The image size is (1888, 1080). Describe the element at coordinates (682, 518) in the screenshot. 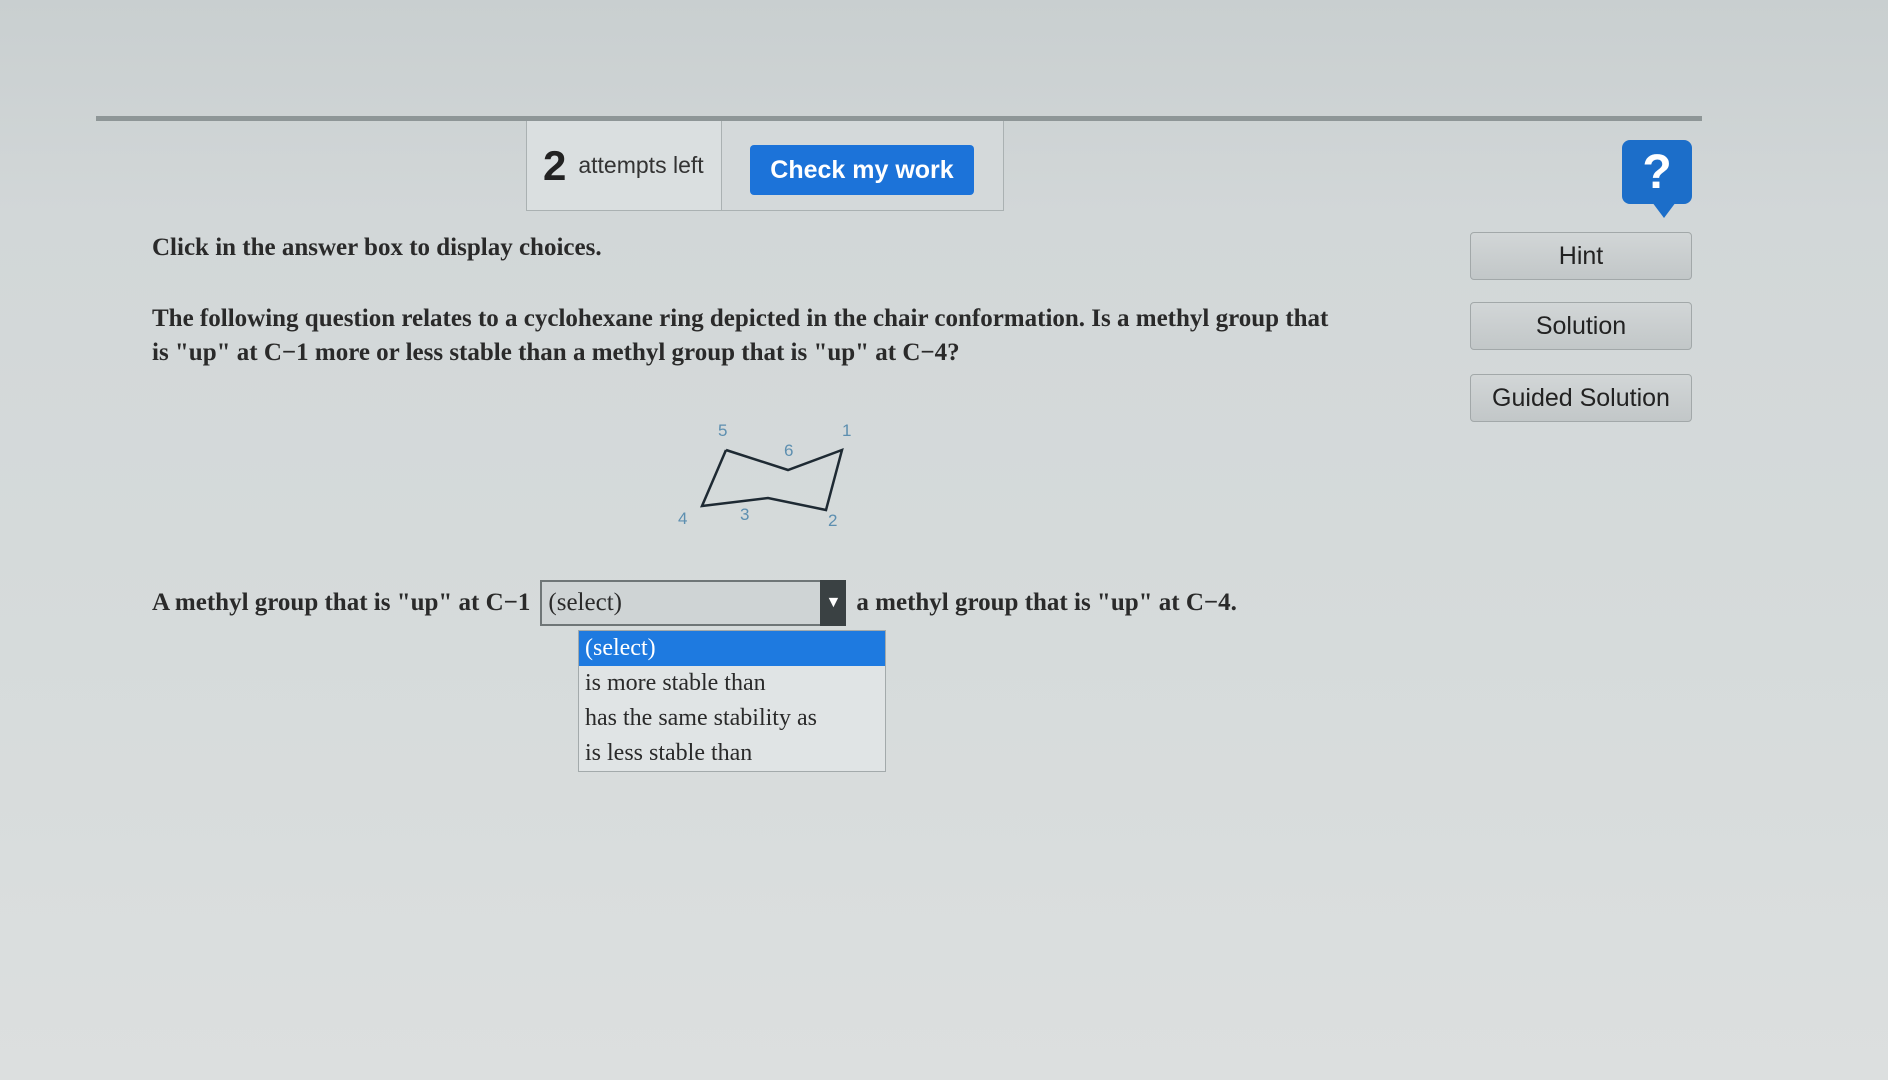

I see `carbon-4-label: 4` at that location.